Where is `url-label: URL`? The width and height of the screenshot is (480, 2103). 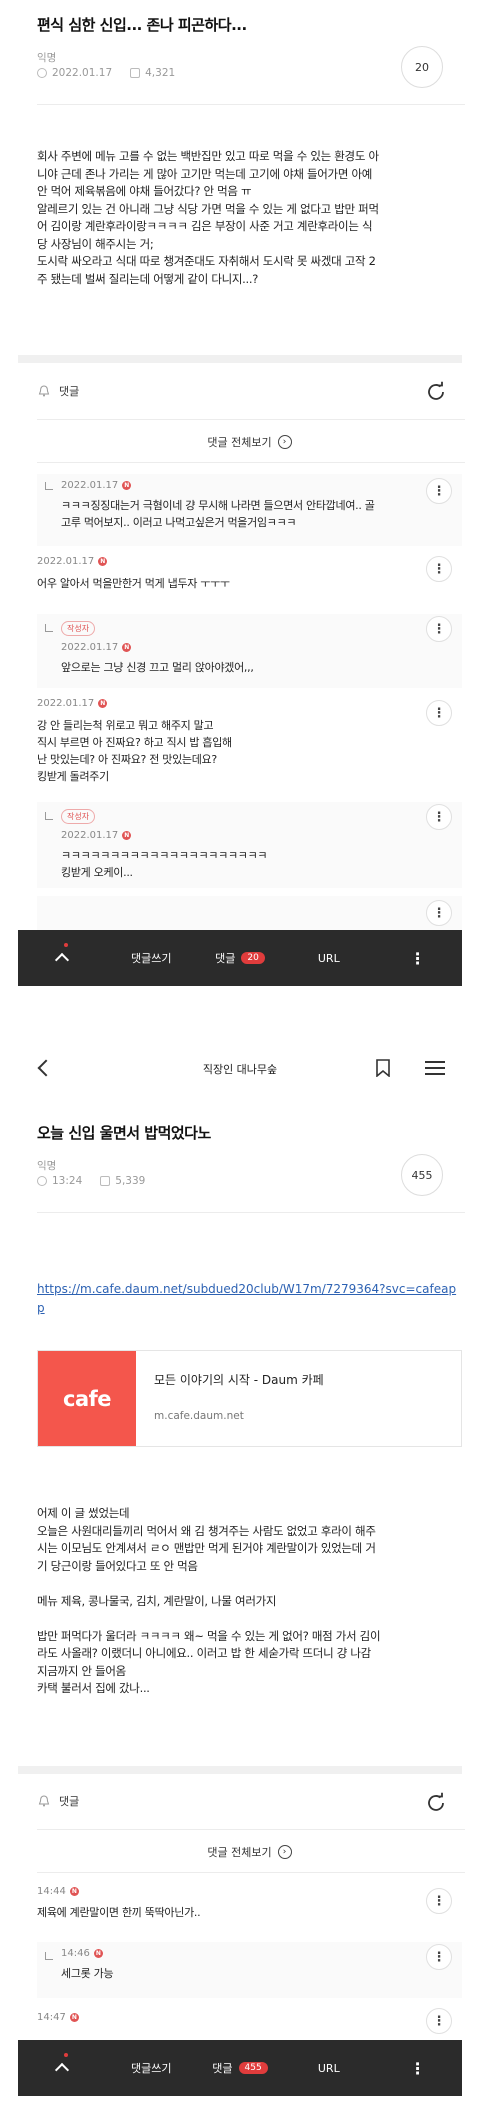 url-label: URL is located at coordinates (328, 958).